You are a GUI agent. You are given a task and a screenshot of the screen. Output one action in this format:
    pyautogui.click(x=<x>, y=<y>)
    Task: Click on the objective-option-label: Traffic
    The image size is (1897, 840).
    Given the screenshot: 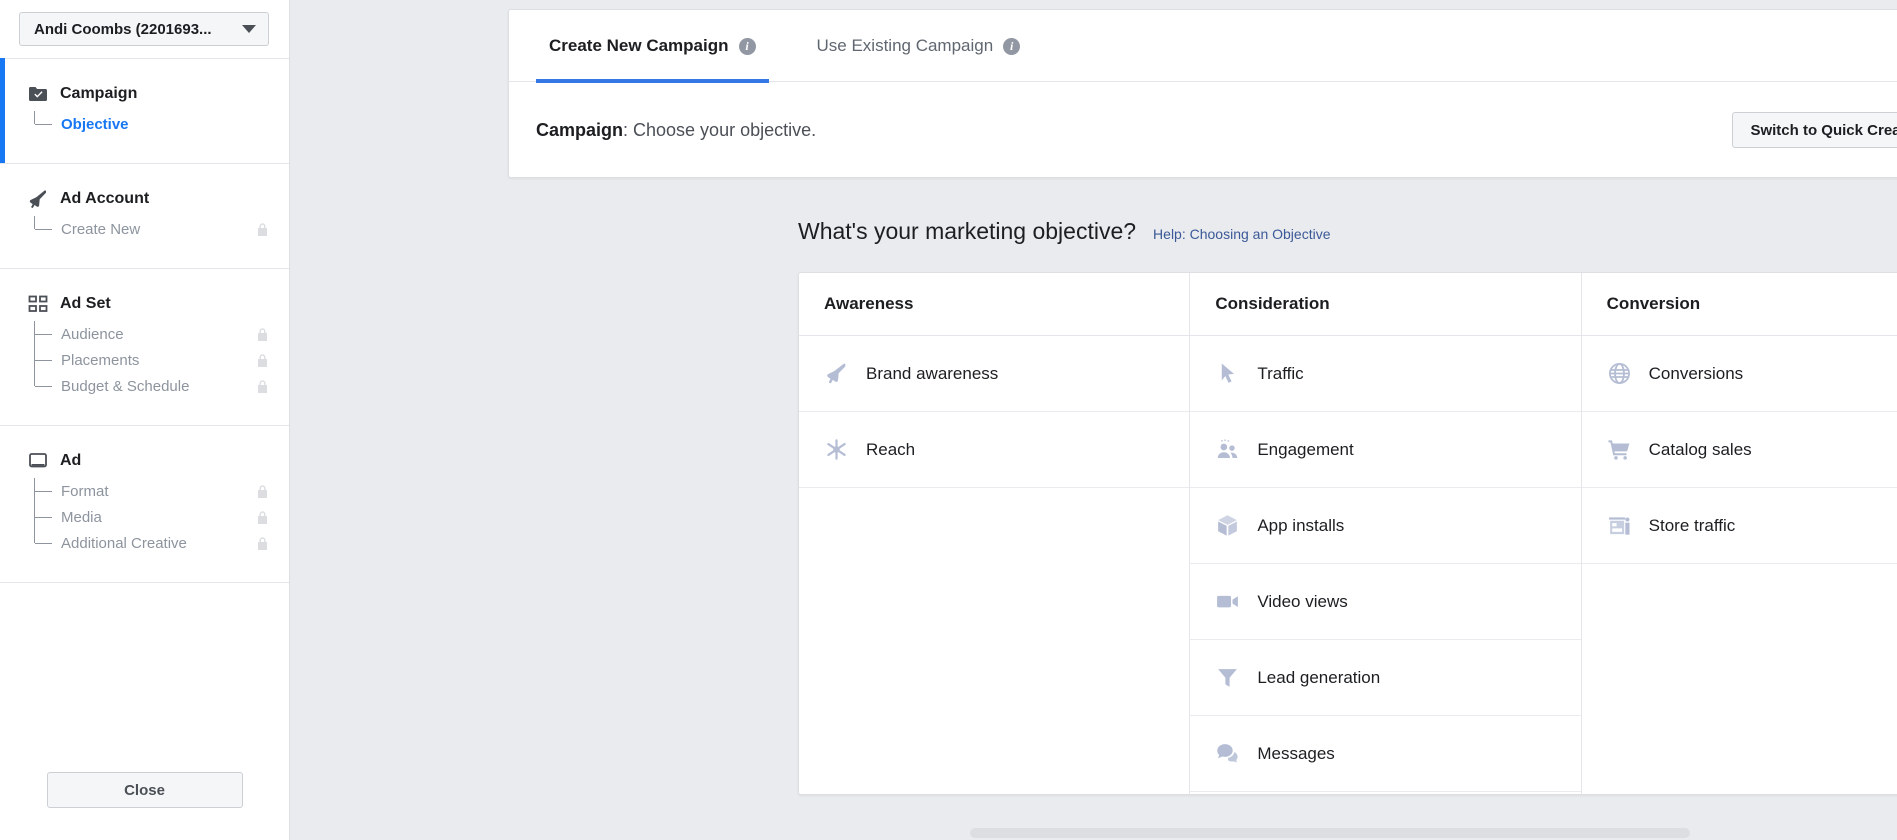 What is the action you would take?
    pyautogui.click(x=1280, y=373)
    